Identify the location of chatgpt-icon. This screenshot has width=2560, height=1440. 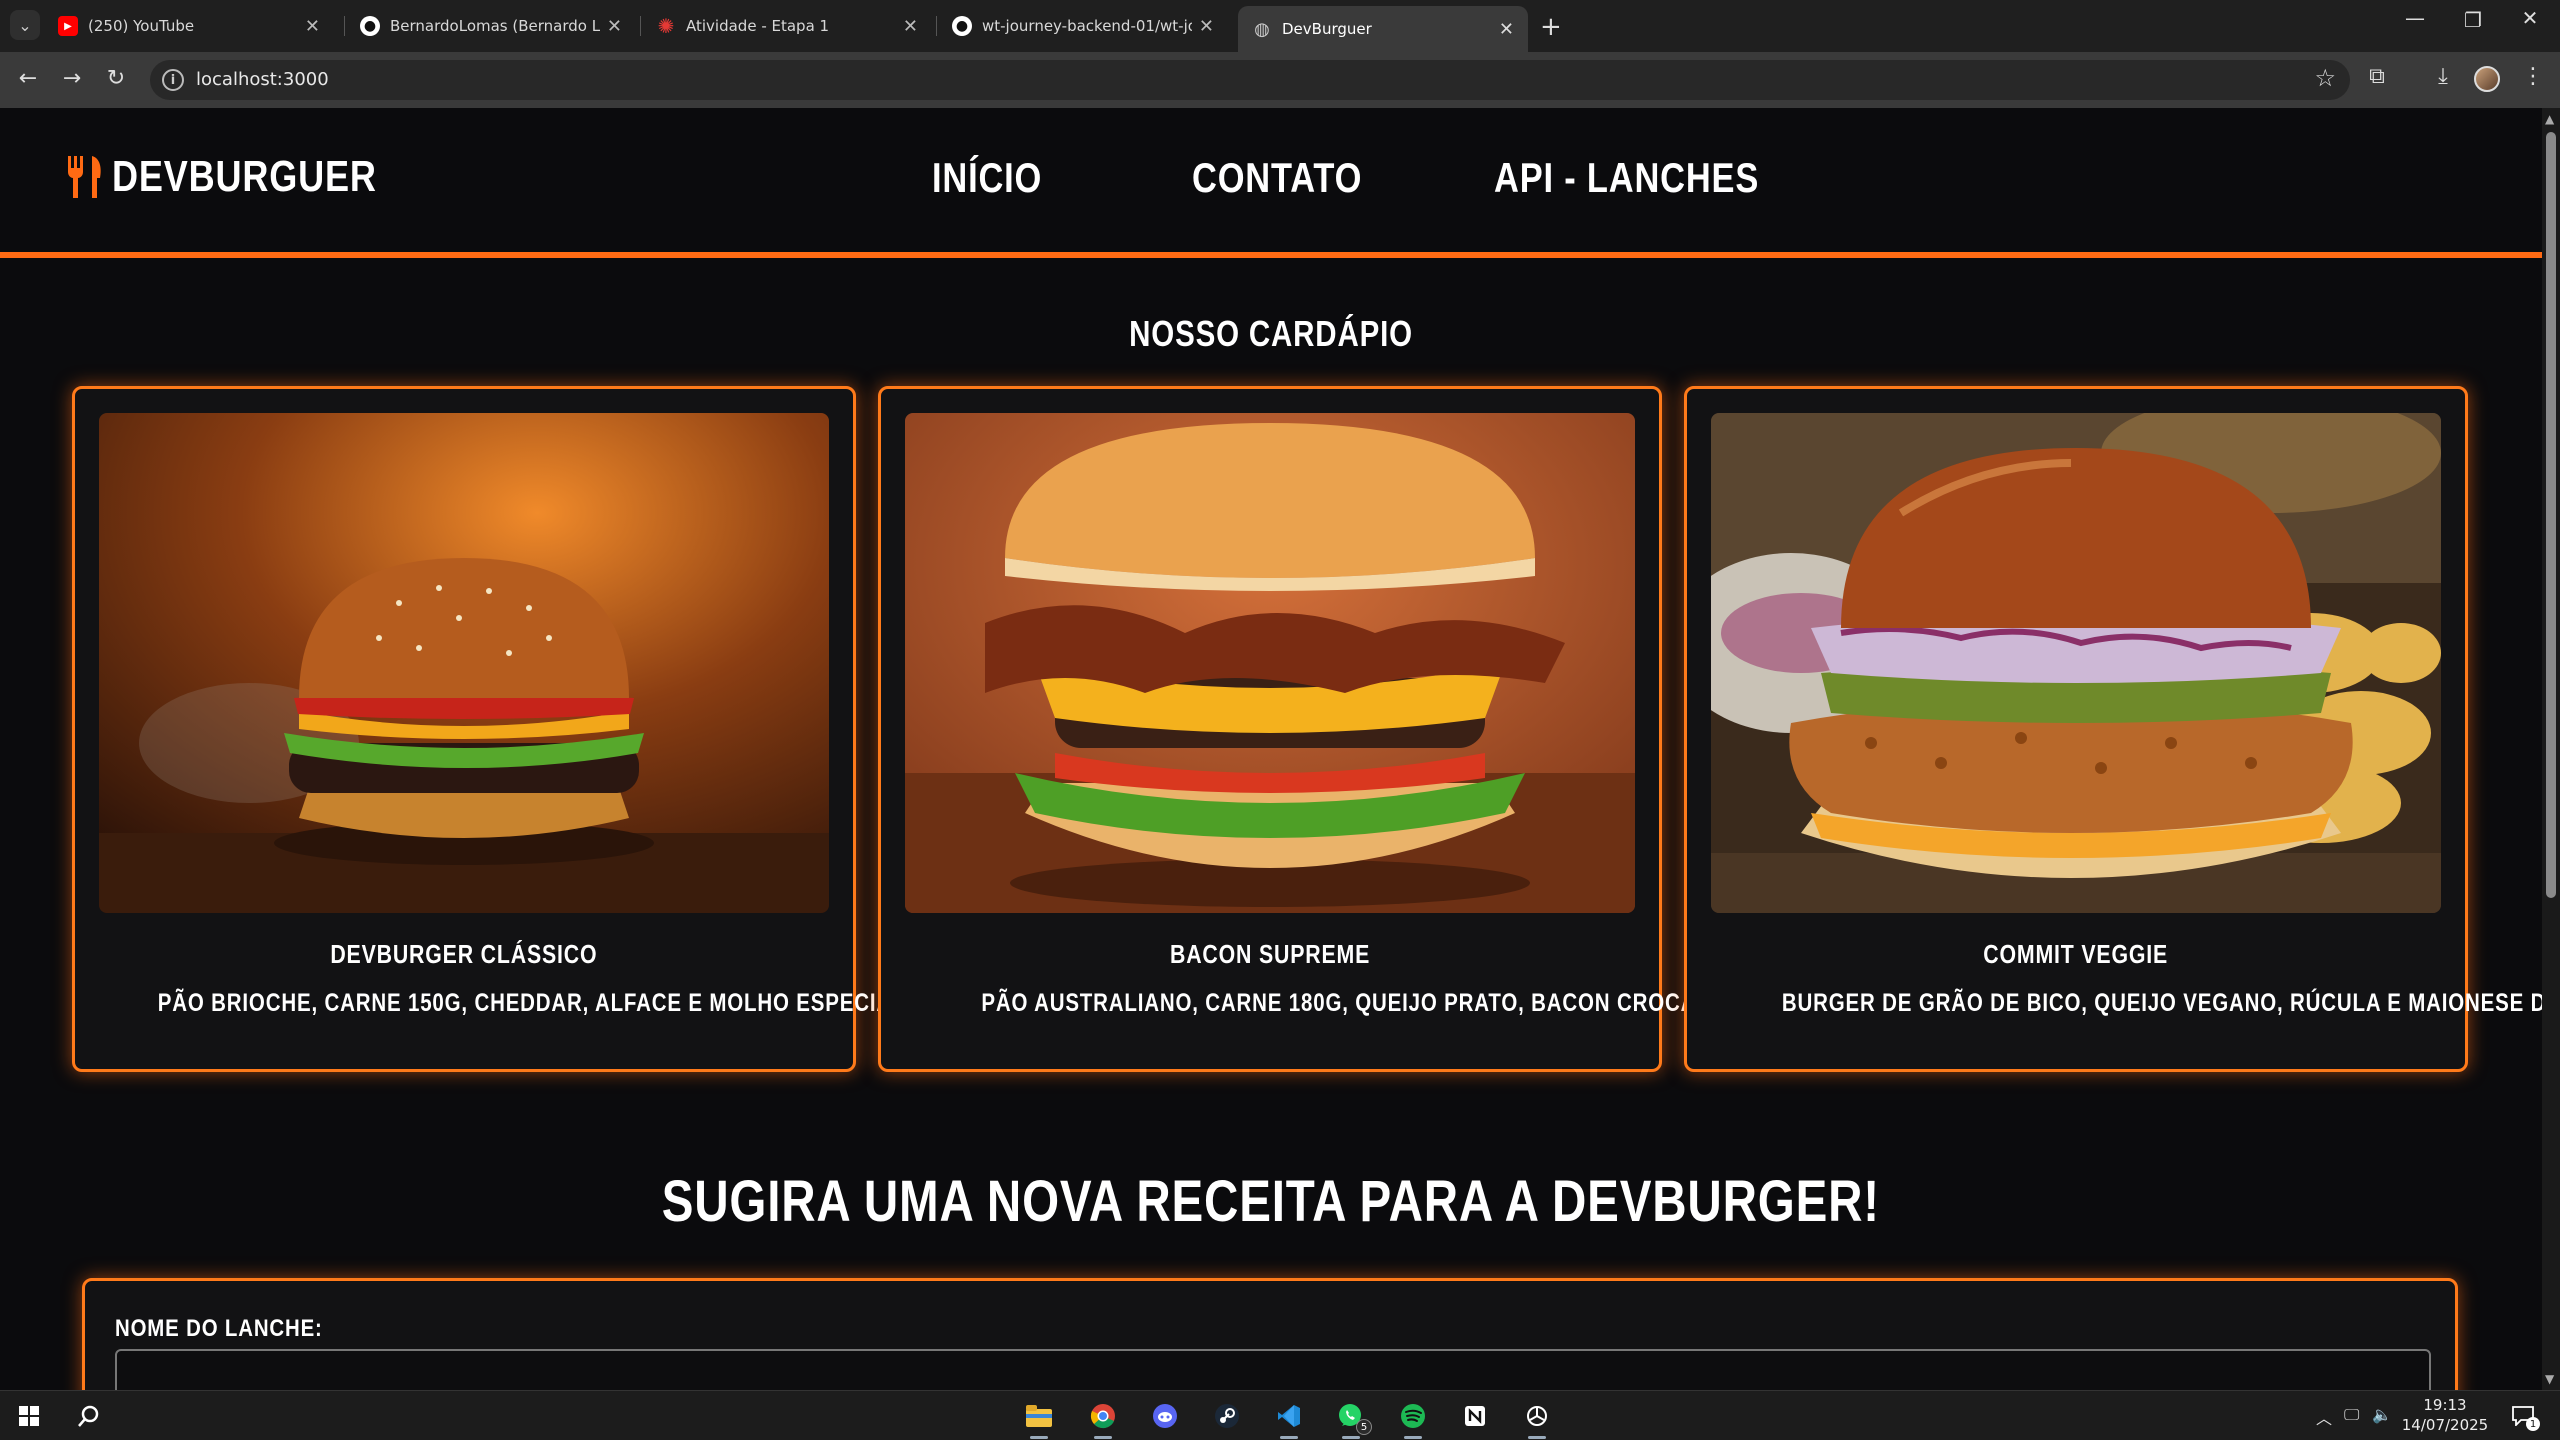
(1537, 1419).